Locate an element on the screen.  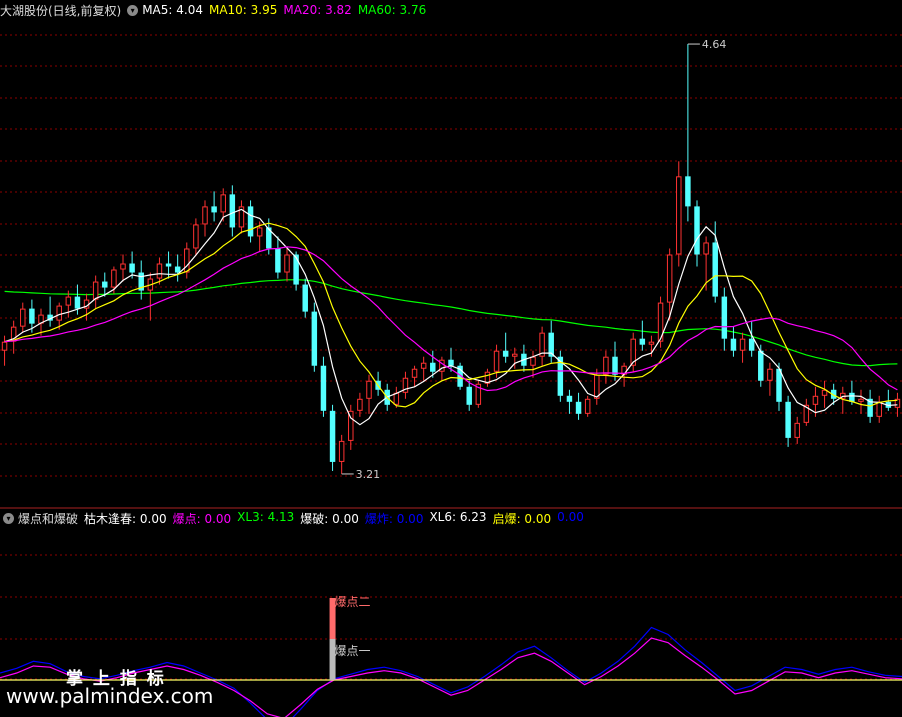
indicator-legend-item-0: 枯木逢春: 0.00 is located at coordinates (125, 518).